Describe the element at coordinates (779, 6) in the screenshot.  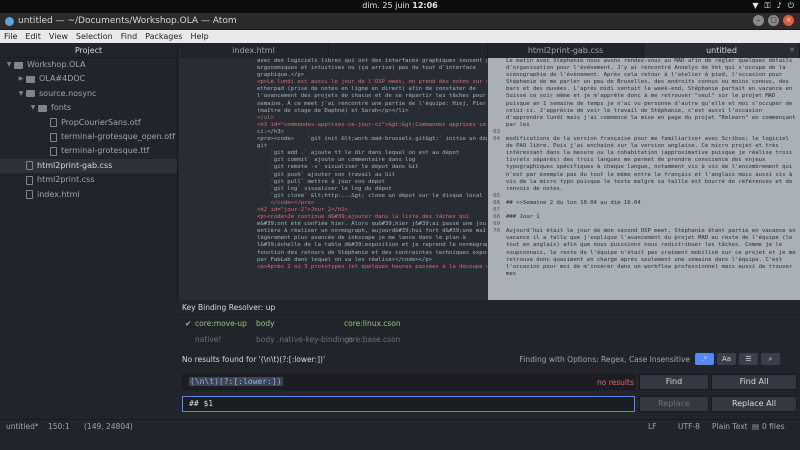
I see `tray-icon-2: ♪` at that location.